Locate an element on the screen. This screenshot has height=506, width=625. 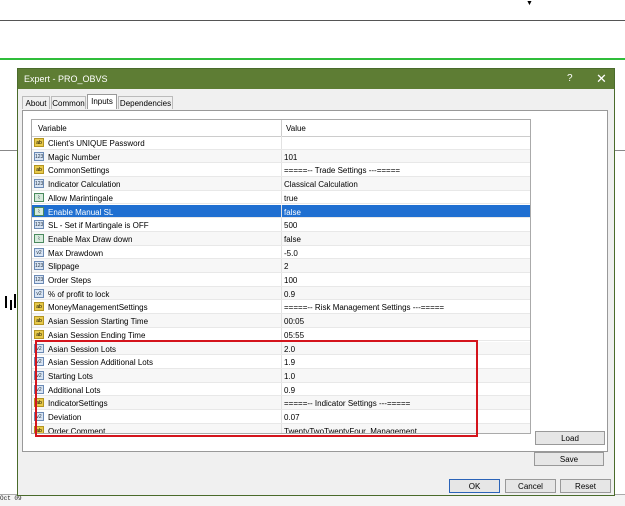
tab-common: Common is located at coordinates (68, 102).